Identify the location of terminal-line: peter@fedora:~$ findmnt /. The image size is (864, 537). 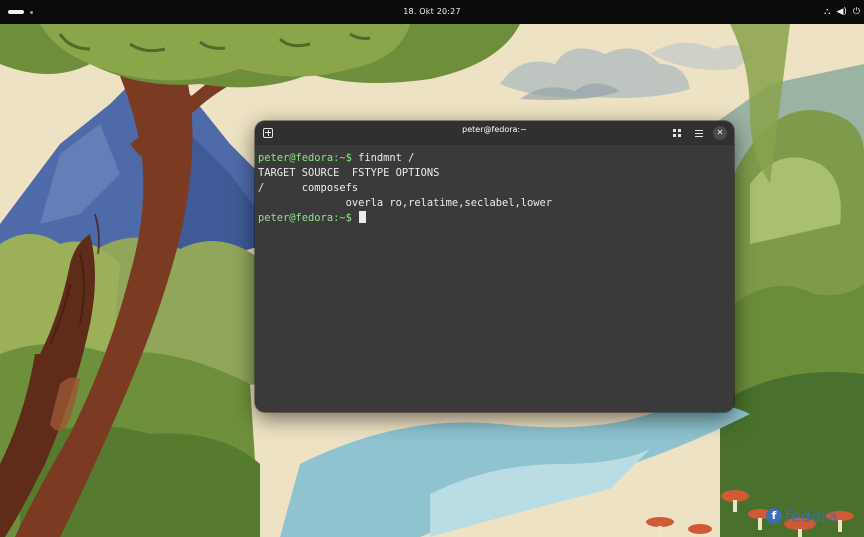
(496, 158).